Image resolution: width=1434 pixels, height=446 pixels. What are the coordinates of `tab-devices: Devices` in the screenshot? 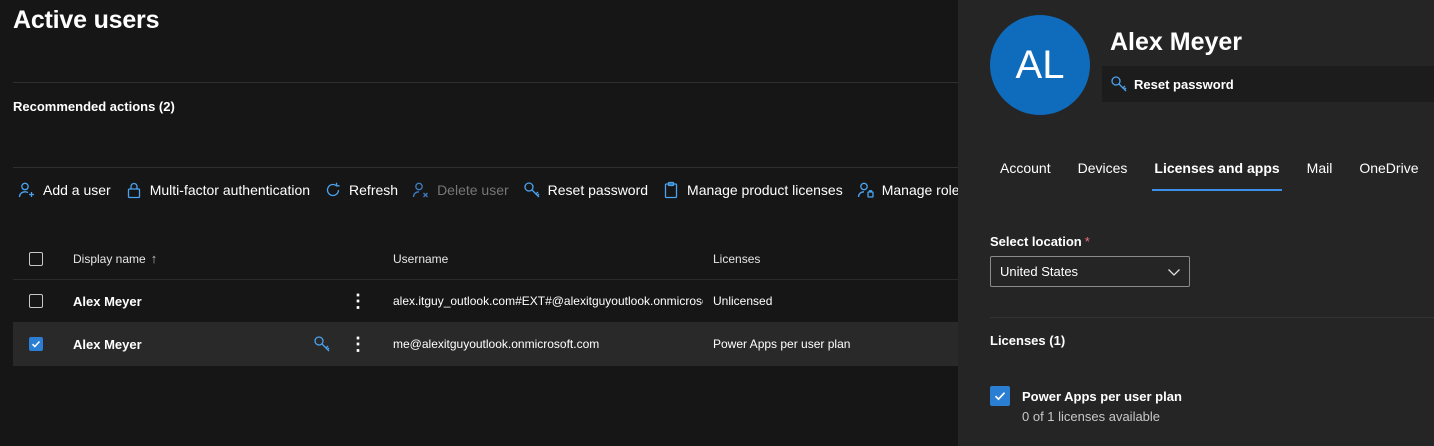 It's located at (1103, 173).